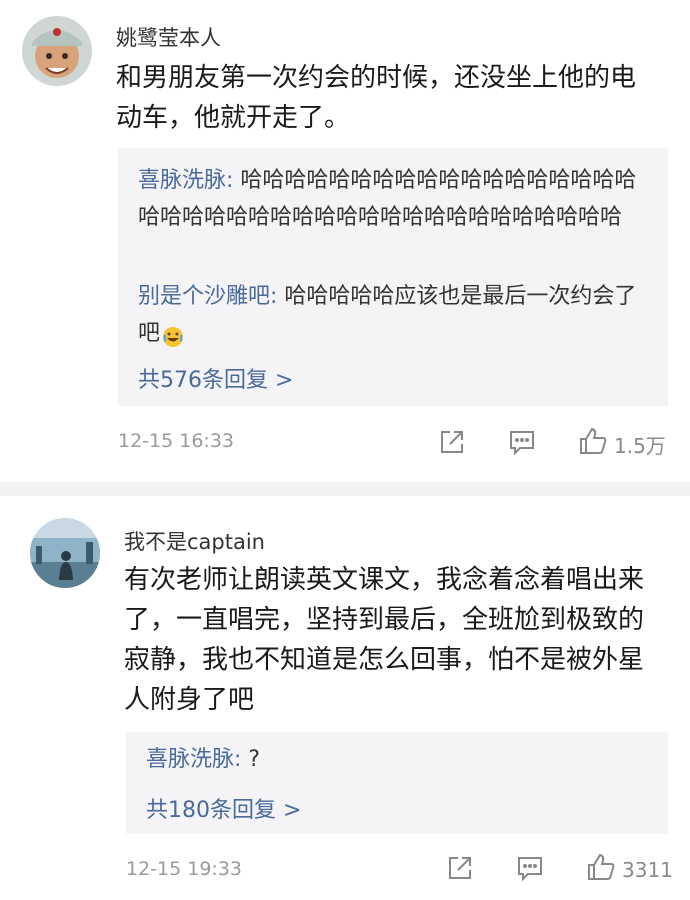 This screenshot has height=900, width=690. Describe the element at coordinates (168, 37) in the screenshot. I see `username: 姚鹭莹本人` at that location.